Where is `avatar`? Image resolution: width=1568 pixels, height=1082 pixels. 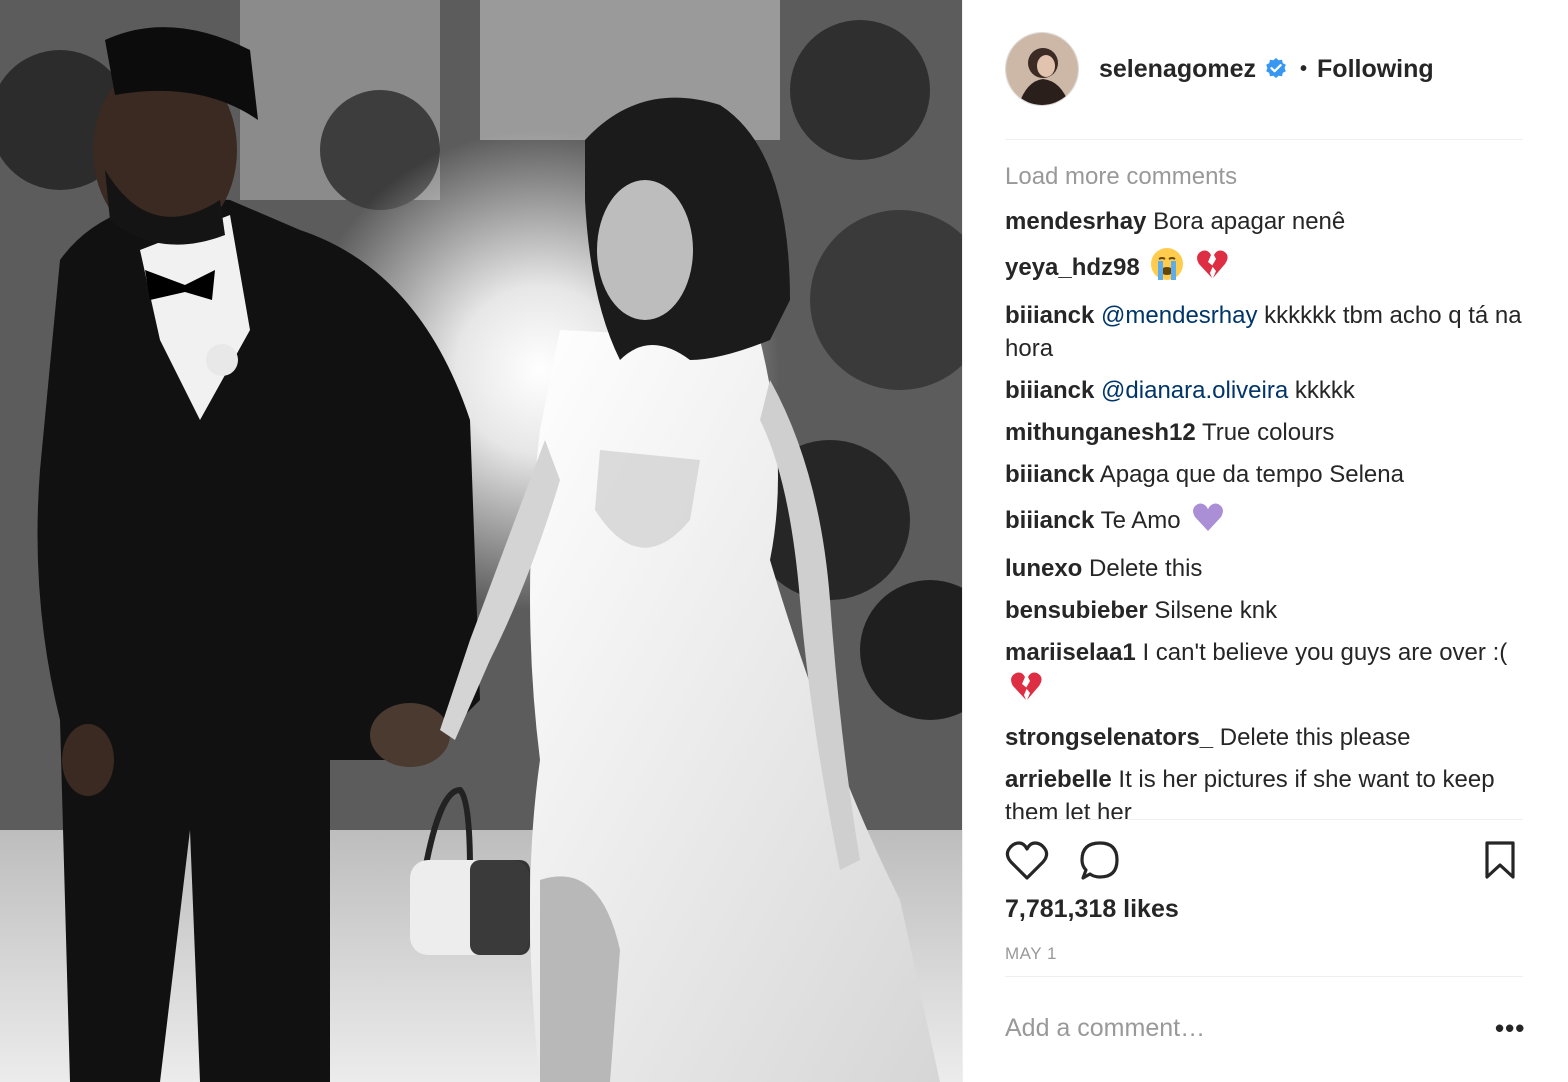
avatar is located at coordinates (1042, 69).